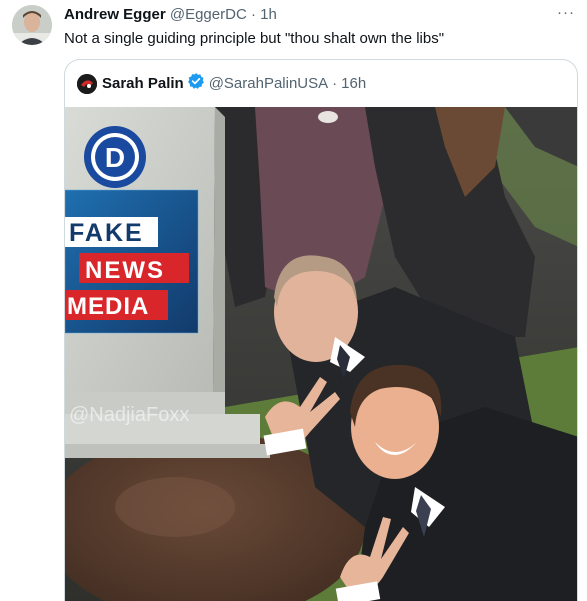 This screenshot has height=601, width=587. What do you see at coordinates (106, 233) in the screenshot?
I see `sign-text-fake: FAKE` at bounding box center [106, 233].